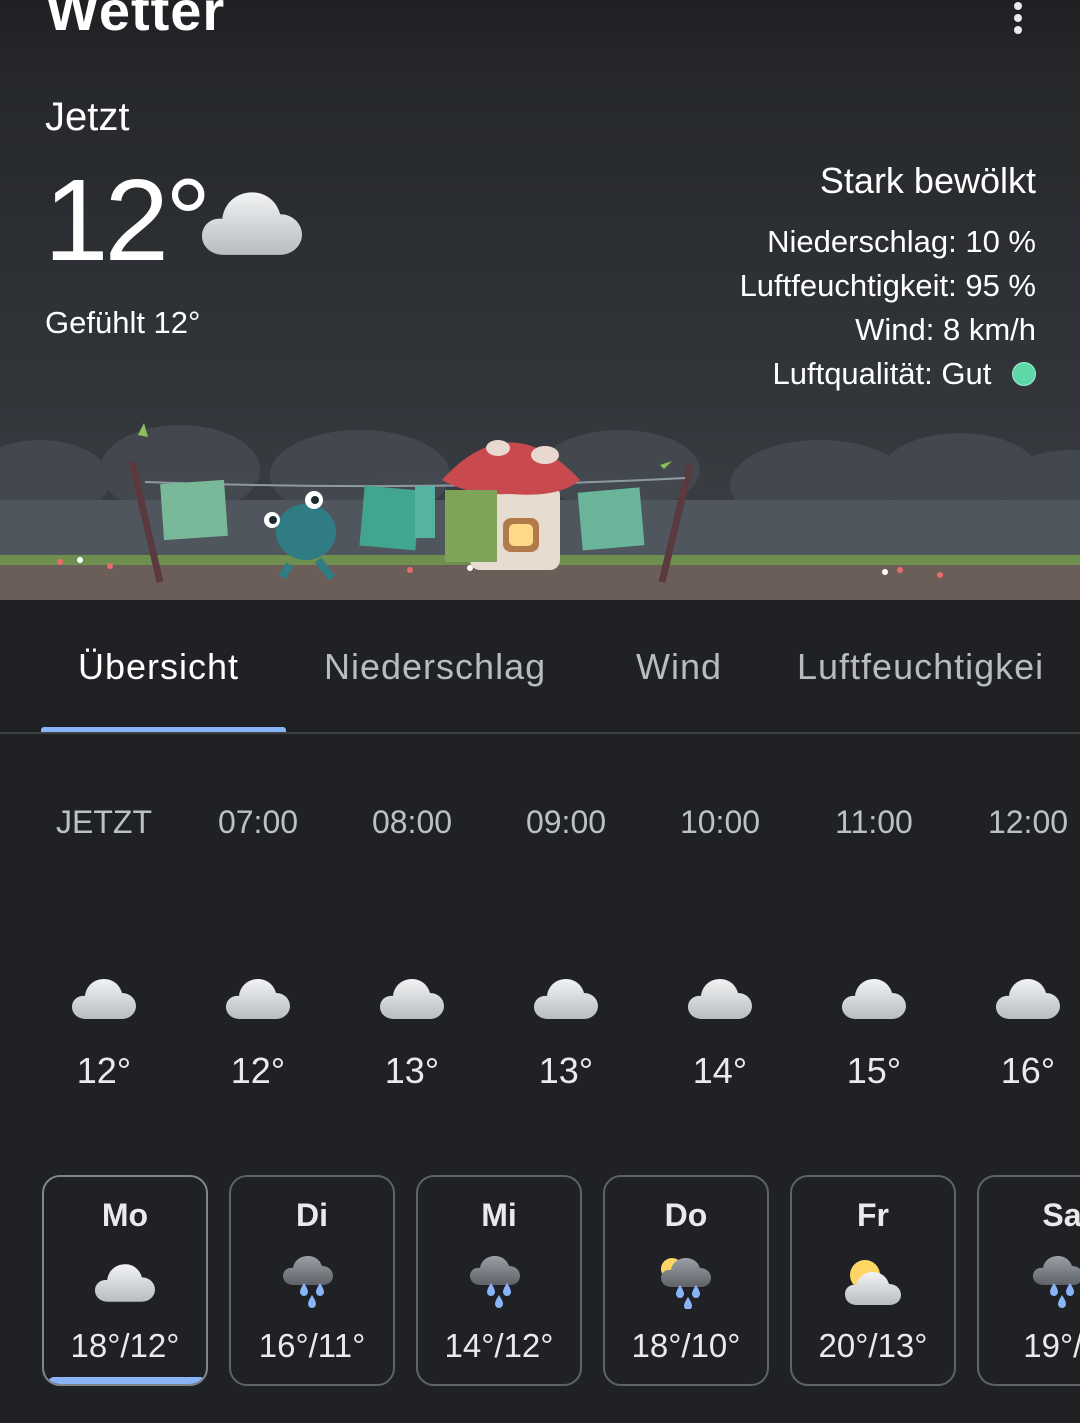  Describe the element at coordinates (873, 1215) in the screenshot. I see `day-name: Fr` at that location.